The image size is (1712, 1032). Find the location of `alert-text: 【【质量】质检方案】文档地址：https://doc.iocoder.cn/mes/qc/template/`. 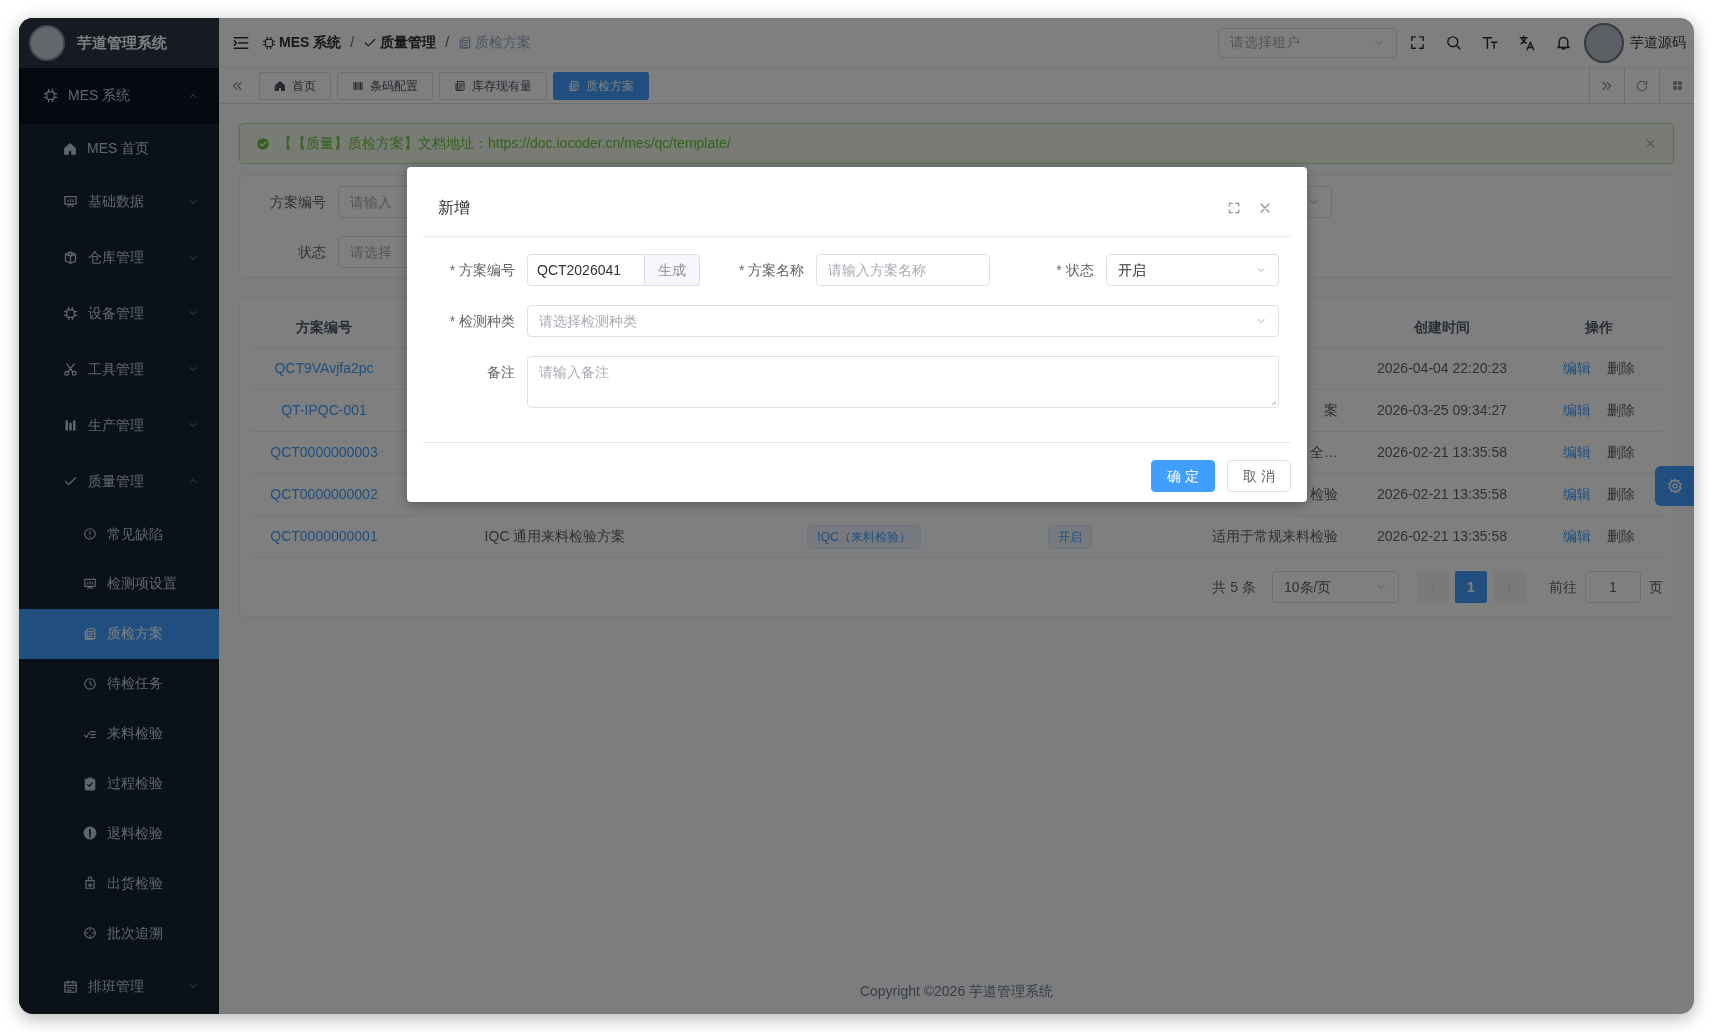

alert-text: 【【质量】质检方案】文档地址：https://doc.iocoder.cn/mes/qc/template/ is located at coordinates (504, 143).